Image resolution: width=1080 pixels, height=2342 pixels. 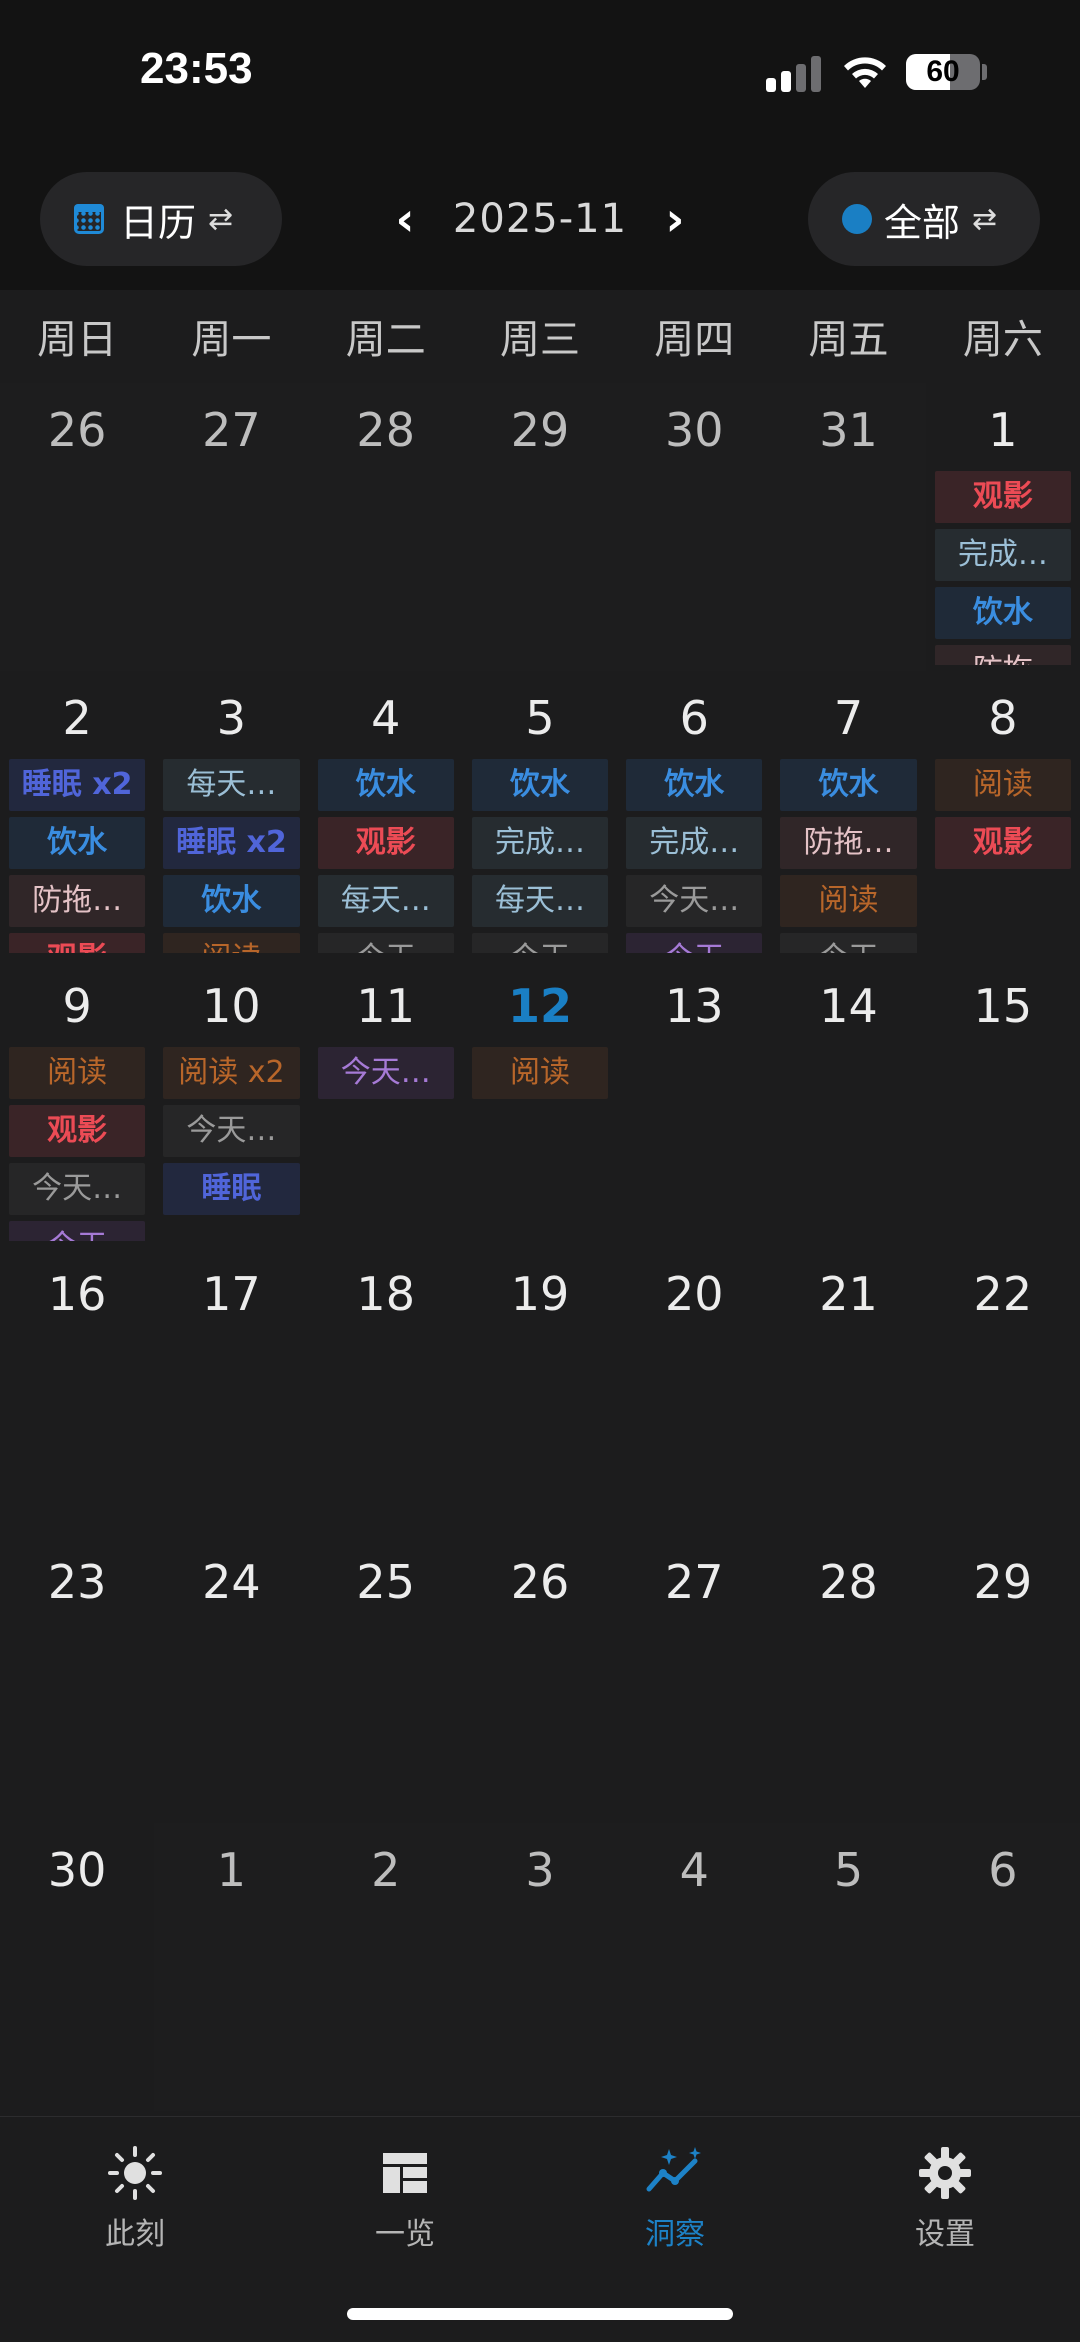 I want to click on day-cell: 8 阅读 观影, so click(x=1003, y=815).